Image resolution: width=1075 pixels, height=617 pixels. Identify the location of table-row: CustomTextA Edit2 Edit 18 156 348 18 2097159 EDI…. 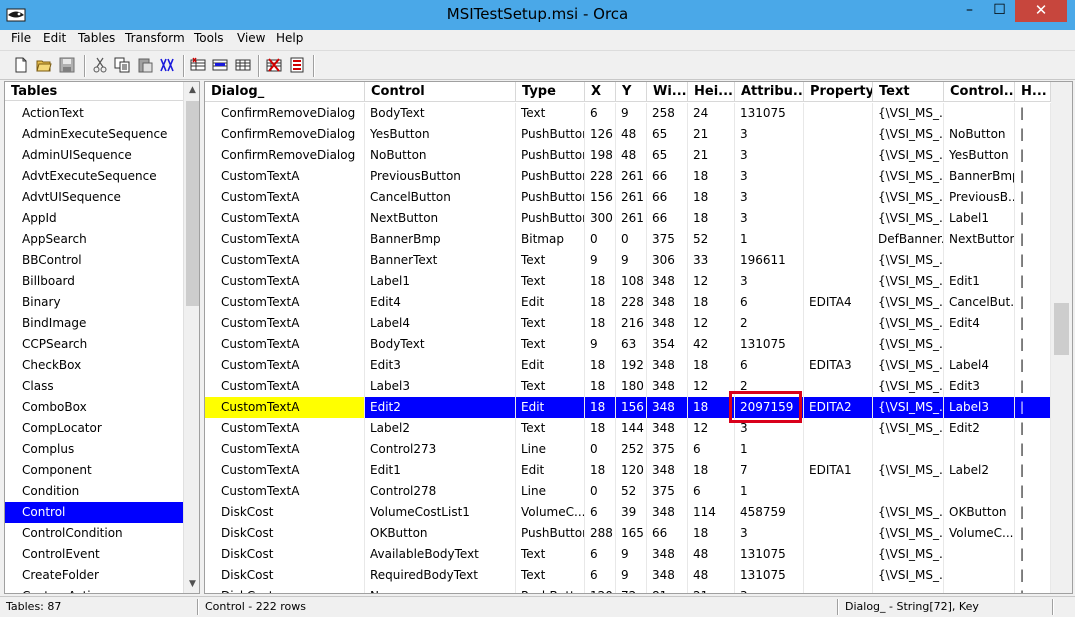
(628, 407).